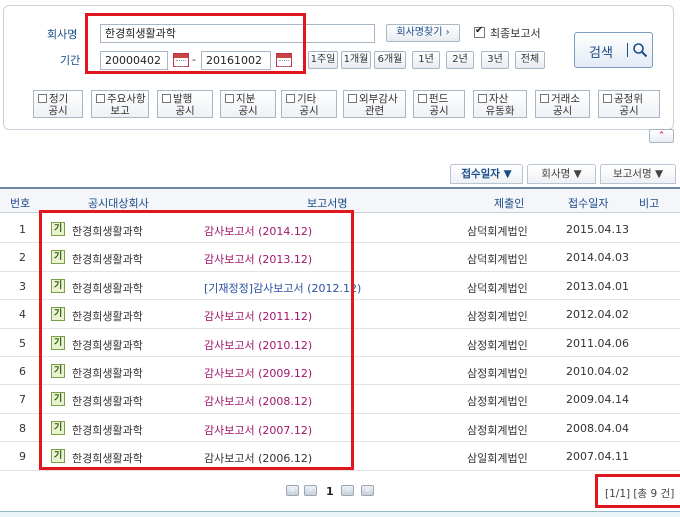 This screenshot has height=517, width=680. I want to click on category-other: 기타 공시, so click(309, 104).